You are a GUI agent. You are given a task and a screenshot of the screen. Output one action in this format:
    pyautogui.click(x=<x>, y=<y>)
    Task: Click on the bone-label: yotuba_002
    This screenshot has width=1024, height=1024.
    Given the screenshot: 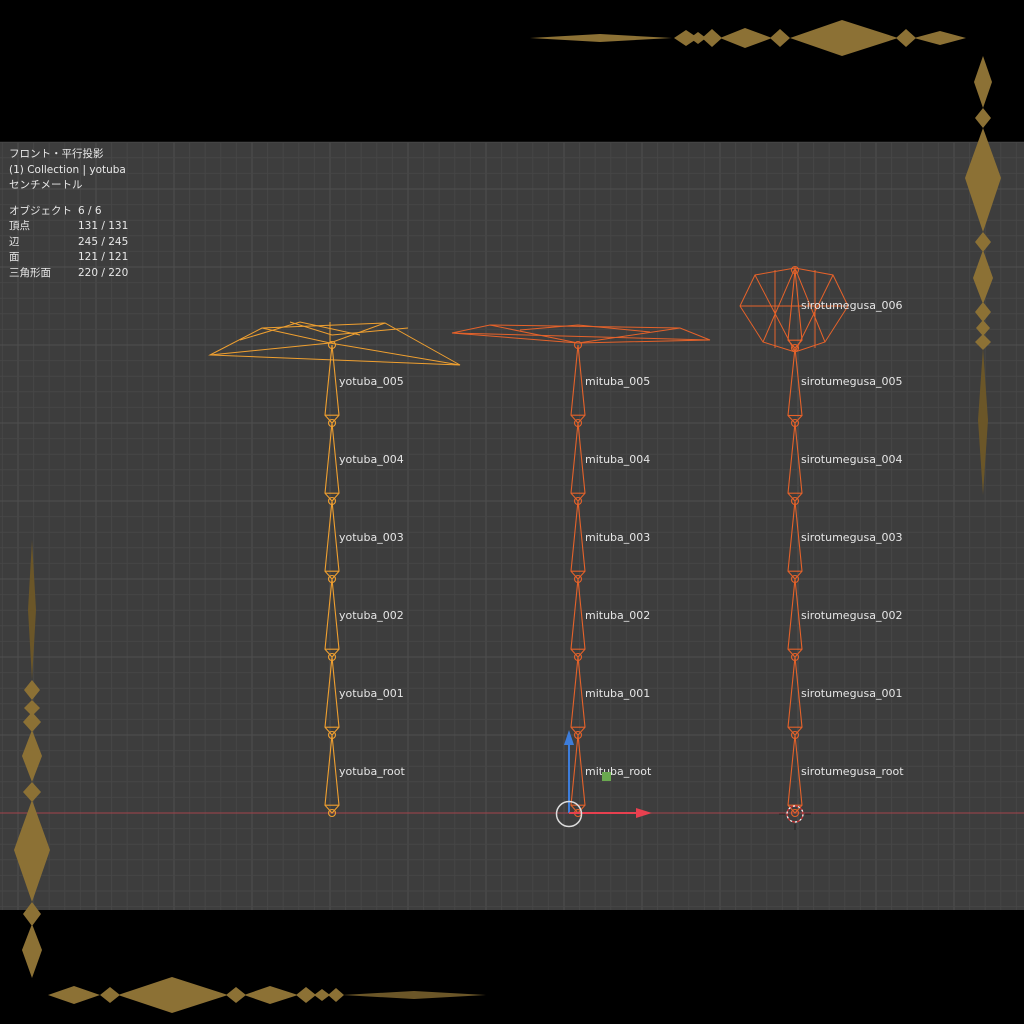 What is the action you would take?
    pyautogui.click(x=371, y=615)
    